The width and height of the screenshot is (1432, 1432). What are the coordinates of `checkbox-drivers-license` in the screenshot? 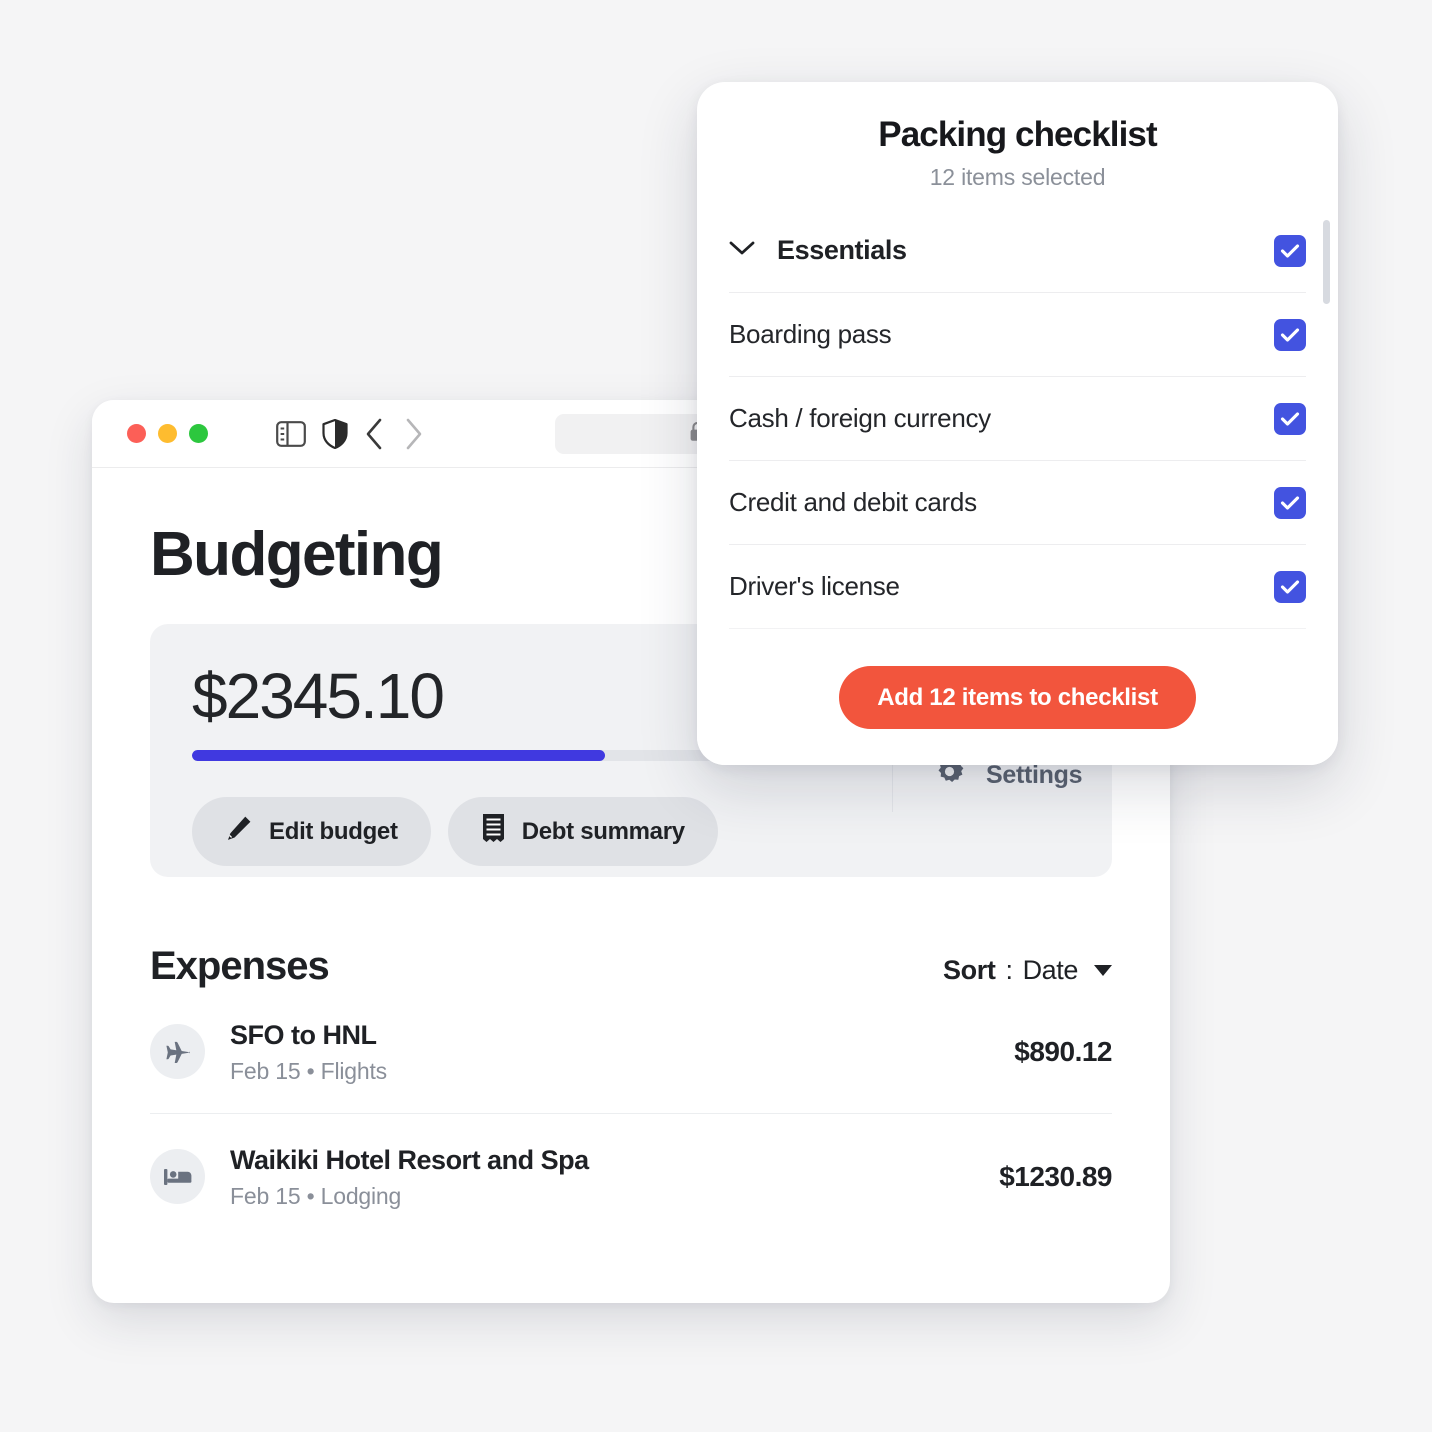 It's located at (1290, 586).